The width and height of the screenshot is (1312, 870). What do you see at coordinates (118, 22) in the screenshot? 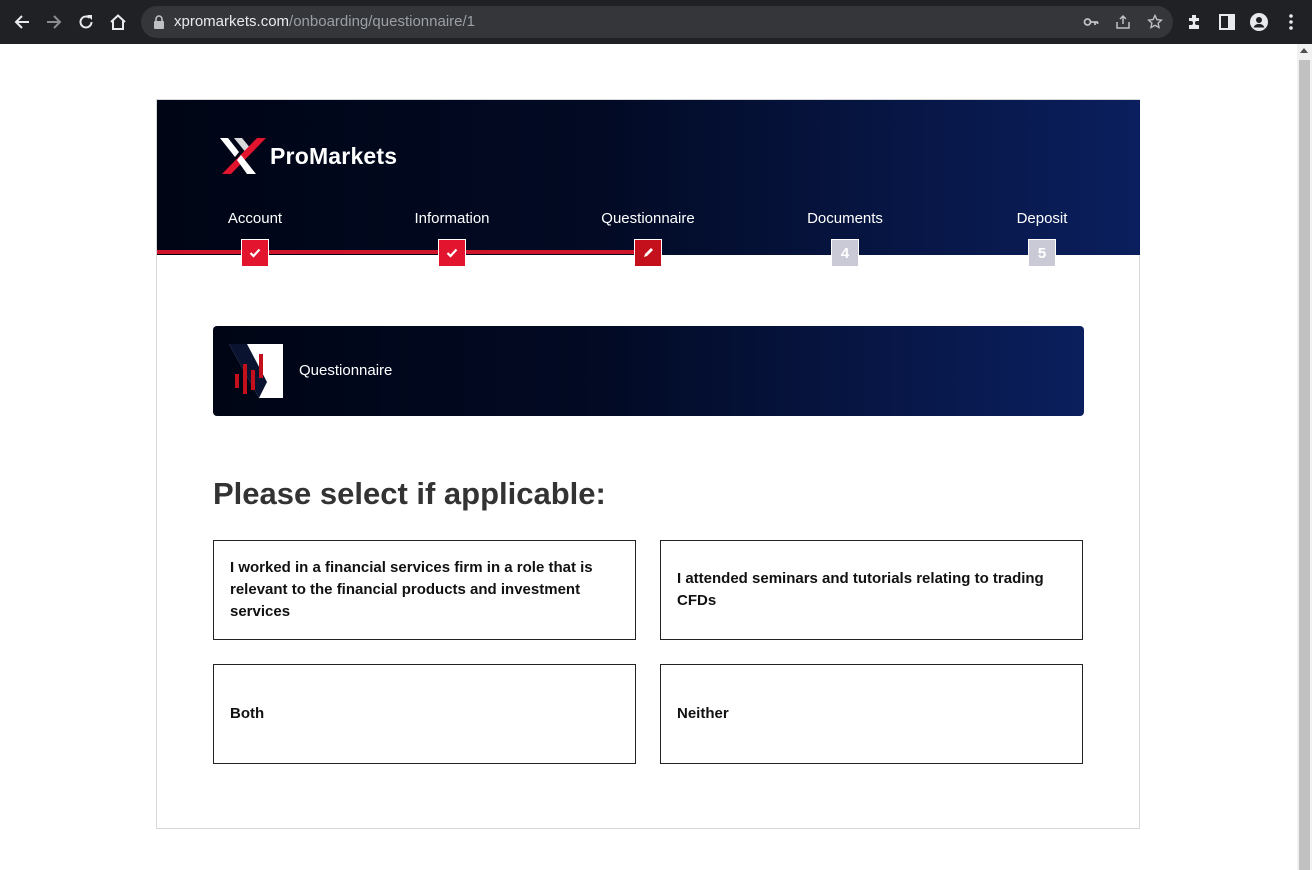
I see `home-icon` at bounding box center [118, 22].